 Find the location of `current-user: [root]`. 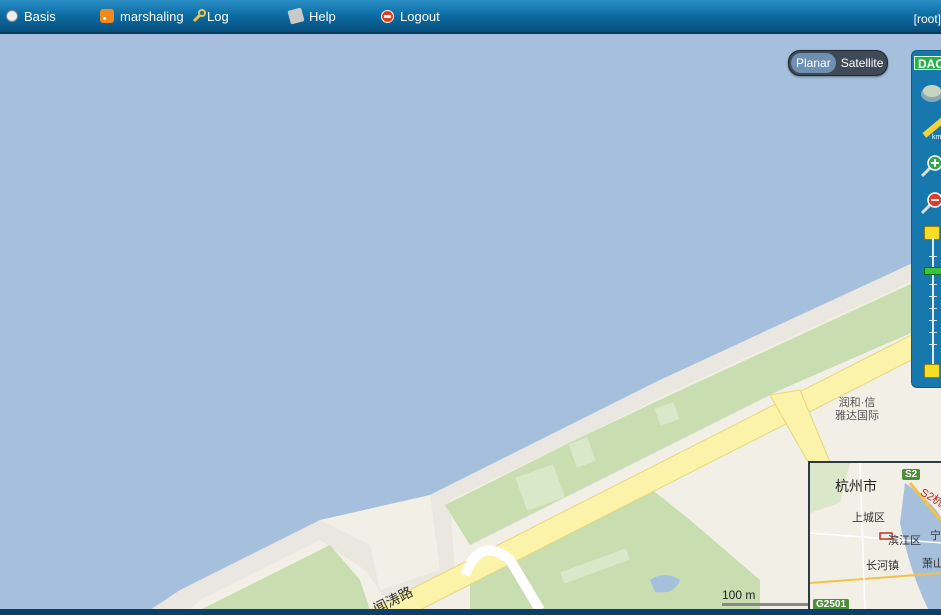

current-user: [root] is located at coordinates (927, 19).